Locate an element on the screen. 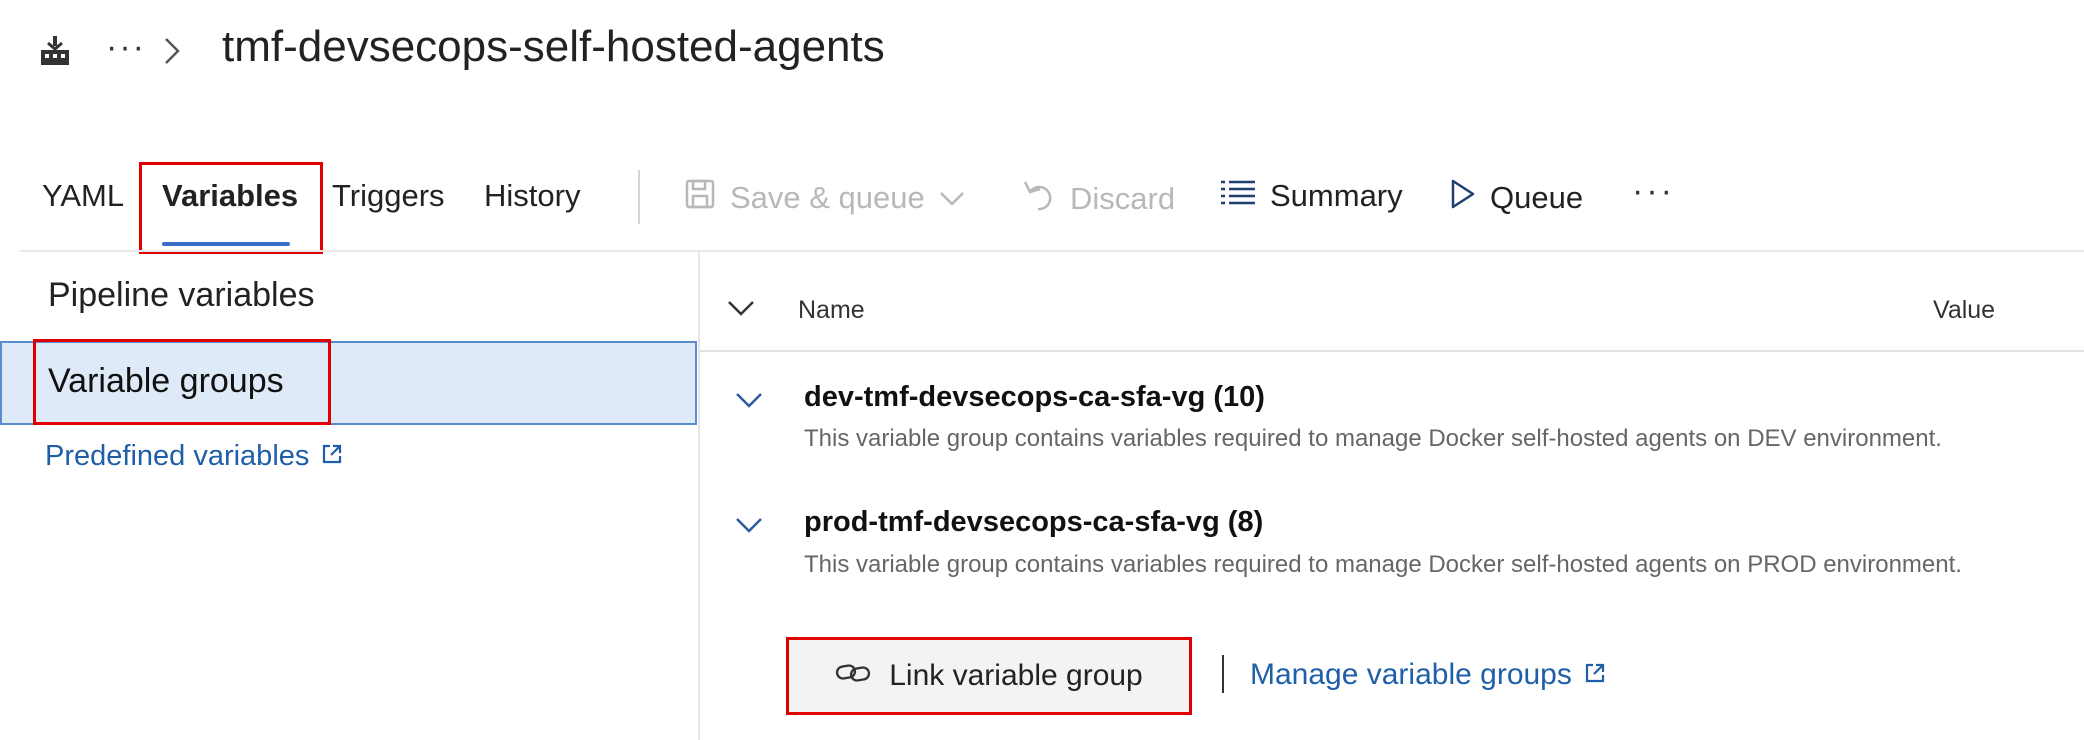 This screenshot has height=740, width=2084. save-icon is located at coordinates (700, 198).